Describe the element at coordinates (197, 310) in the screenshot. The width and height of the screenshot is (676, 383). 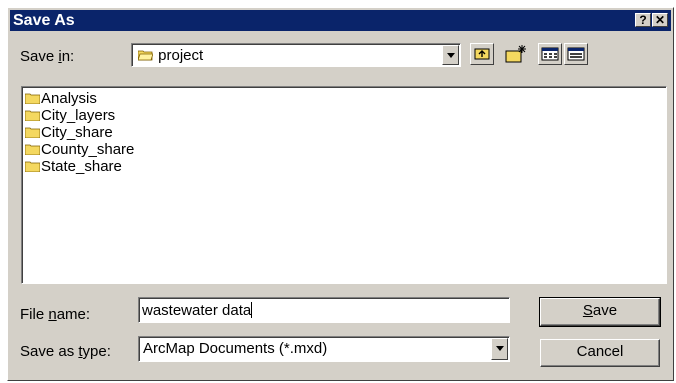
I see `file-name-value: wastewater data` at that location.